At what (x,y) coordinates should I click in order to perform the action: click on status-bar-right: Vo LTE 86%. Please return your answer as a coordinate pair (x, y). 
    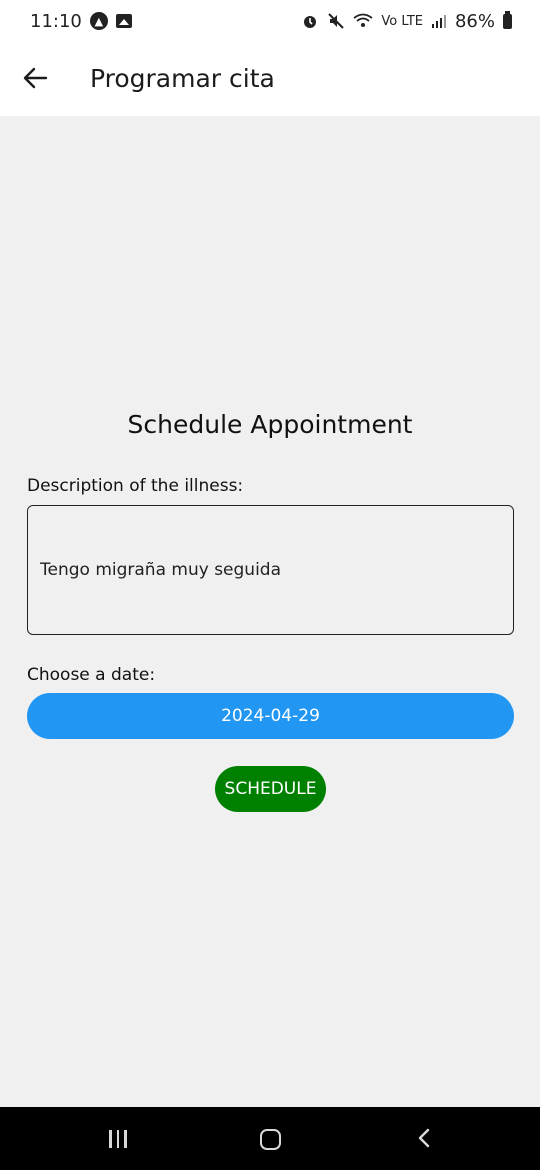
    Looking at the image, I should click on (406, 21).